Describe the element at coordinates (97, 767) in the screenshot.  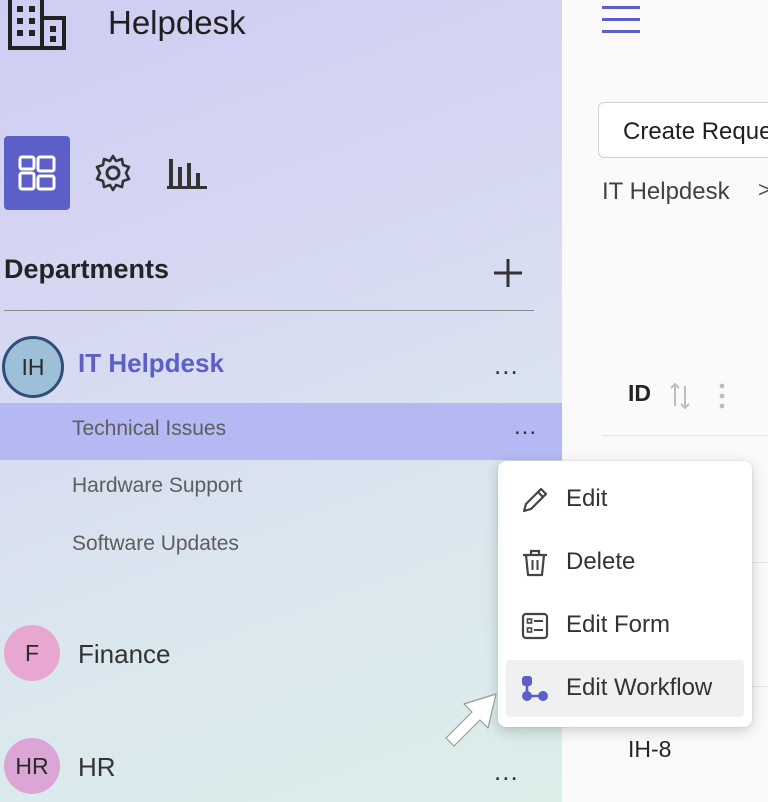
I see `department-name: HR` at that location.